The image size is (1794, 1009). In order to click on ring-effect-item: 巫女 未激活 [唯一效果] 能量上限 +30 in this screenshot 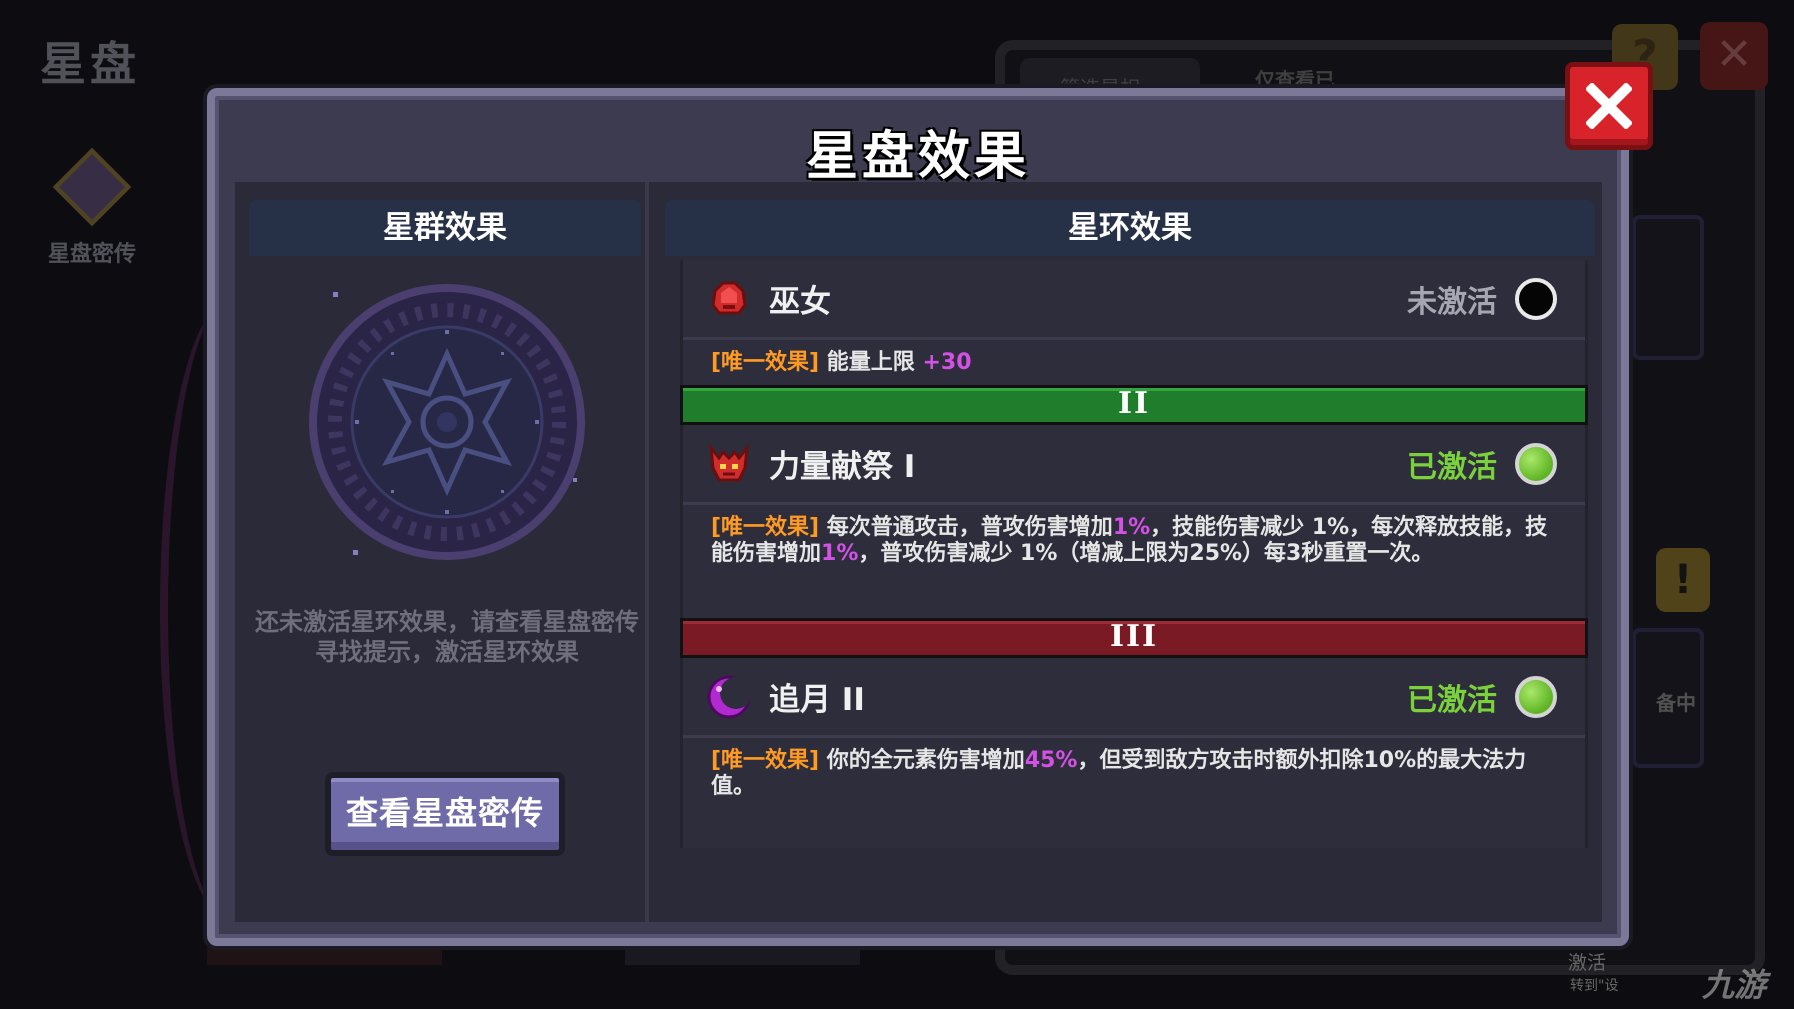, I will do `click(1134, 322)`.